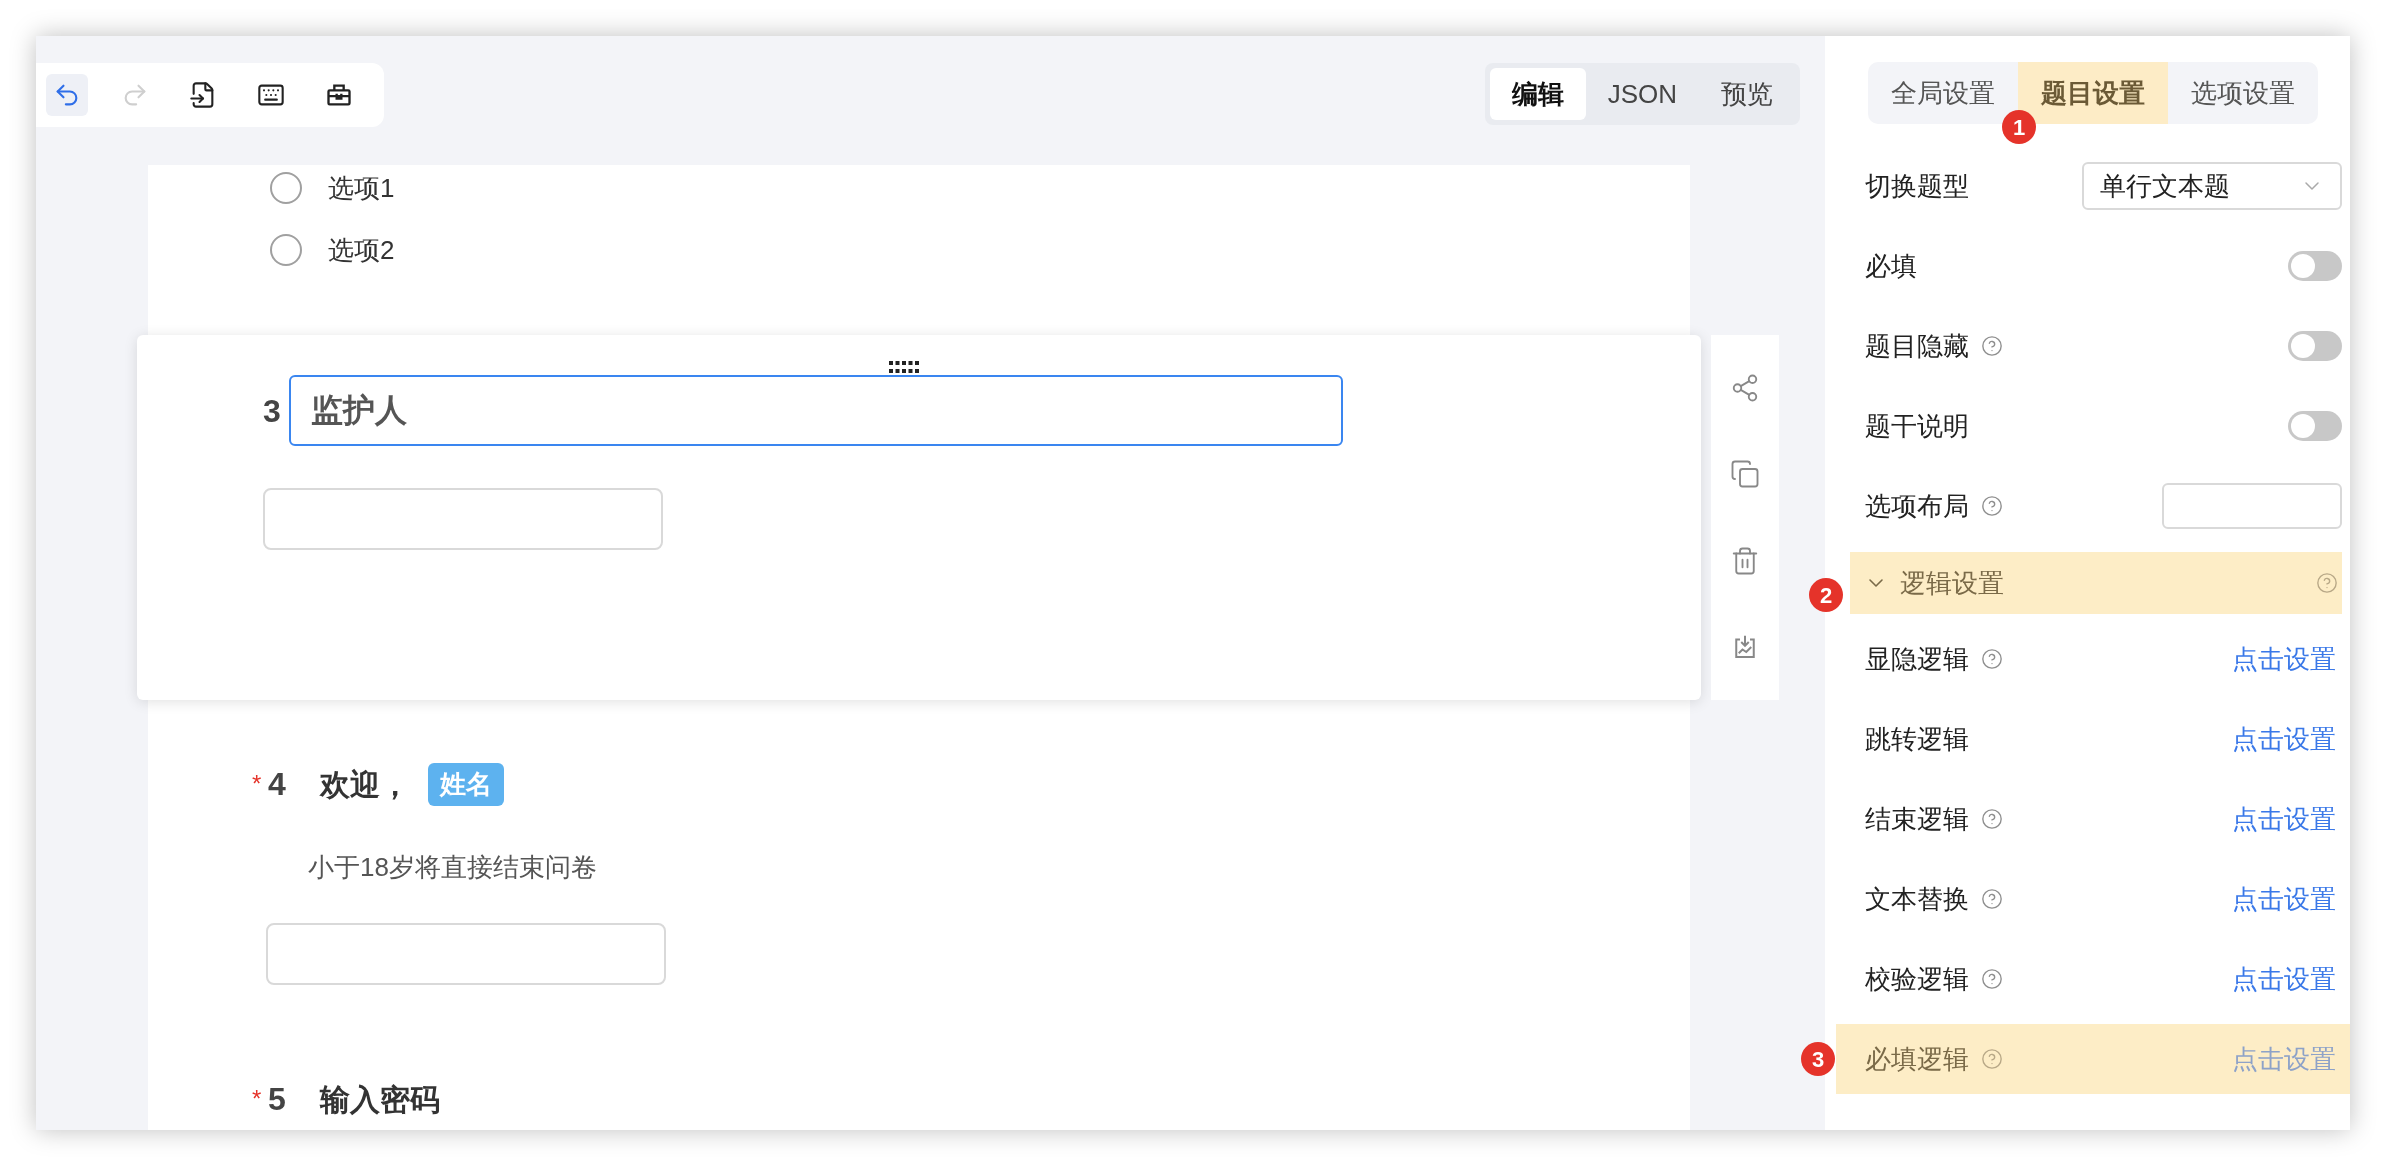 The height and width of the screenshot is (1166, 2386). What do you see at coordinates (2096, 583) in the screenshot?
I see `logic-section-header: 逻辑设置` at bounding box center [2096, 583].